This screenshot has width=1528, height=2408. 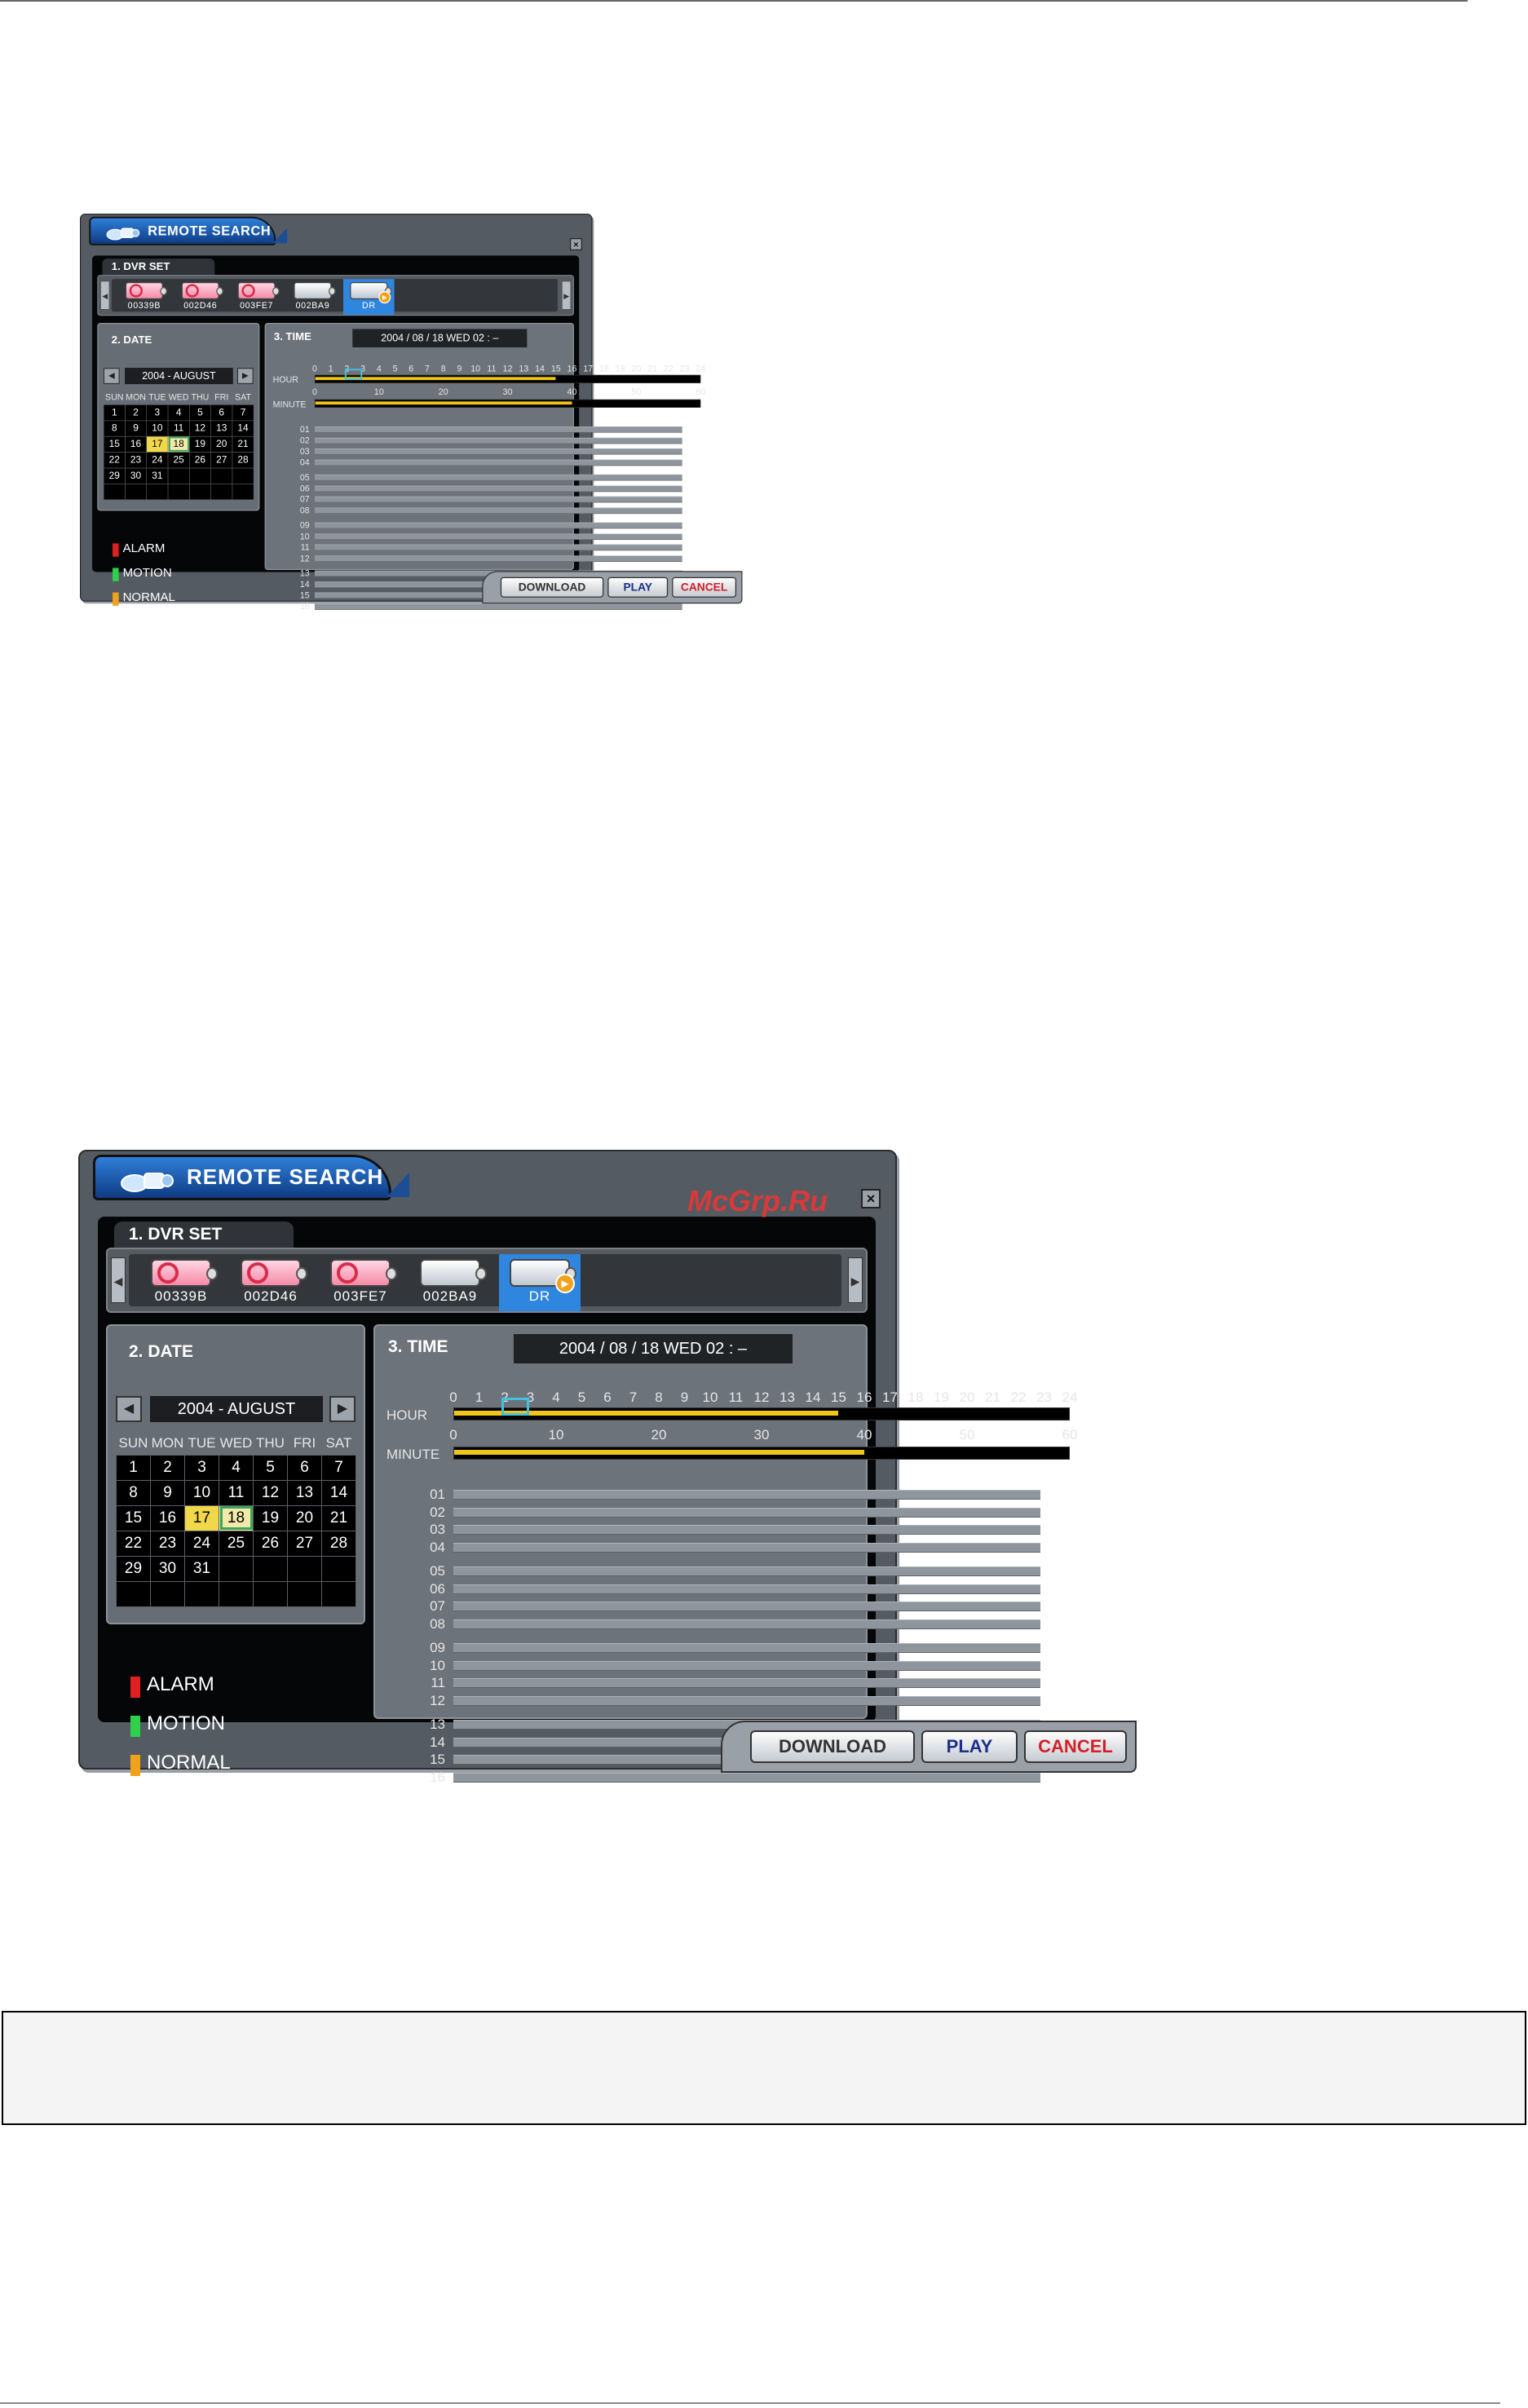 I want to click on calendar-day: 3, so click(x=201, y=1467).